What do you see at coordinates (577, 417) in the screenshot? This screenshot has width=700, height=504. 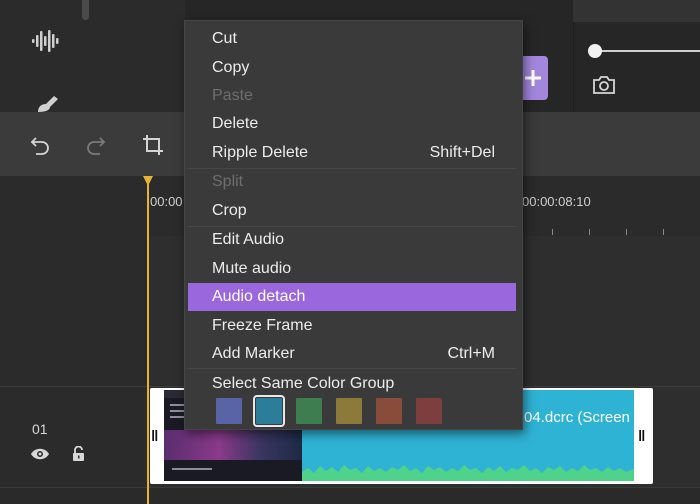 I see `clip-name: 04.dcrc (Screen` at bounding box center [577, 417].